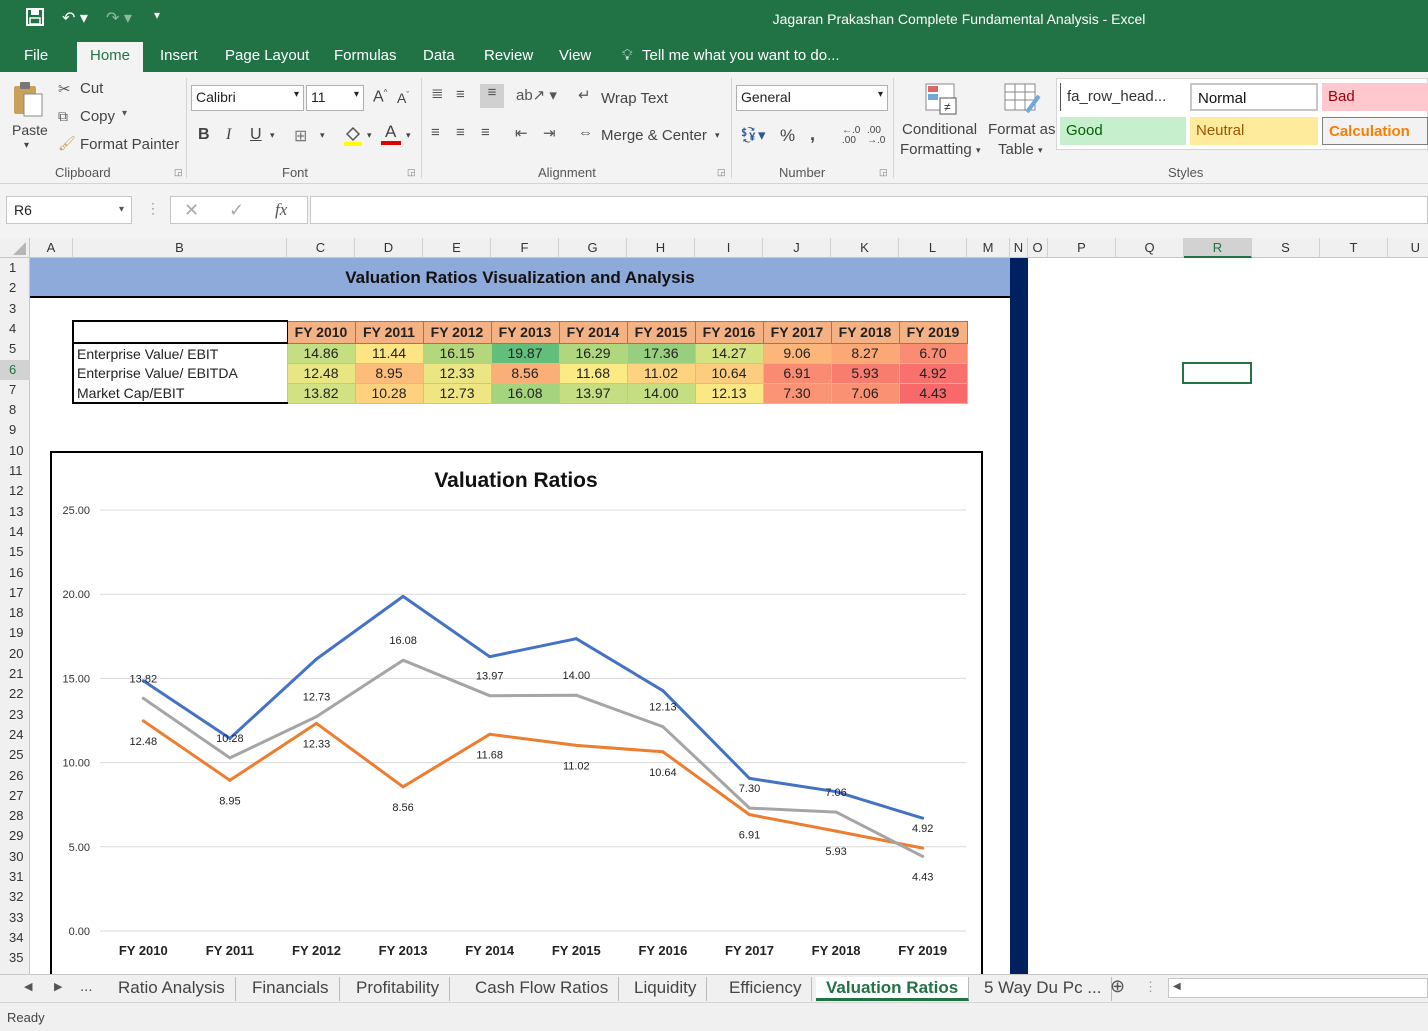 The image size is (1428, 1031). What do you see at coordinates (15, 430) in the screenshot?
I see `row-header: 9` at bounding box center [15, 430].